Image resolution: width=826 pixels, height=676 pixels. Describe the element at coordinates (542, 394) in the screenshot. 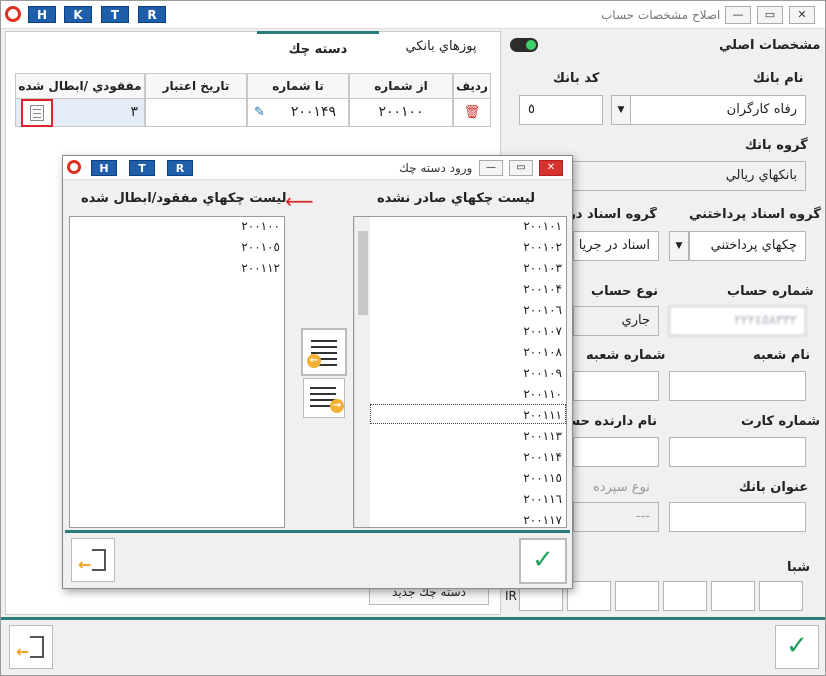

I see `list-item: ٢٠٠١١٠` at that location.